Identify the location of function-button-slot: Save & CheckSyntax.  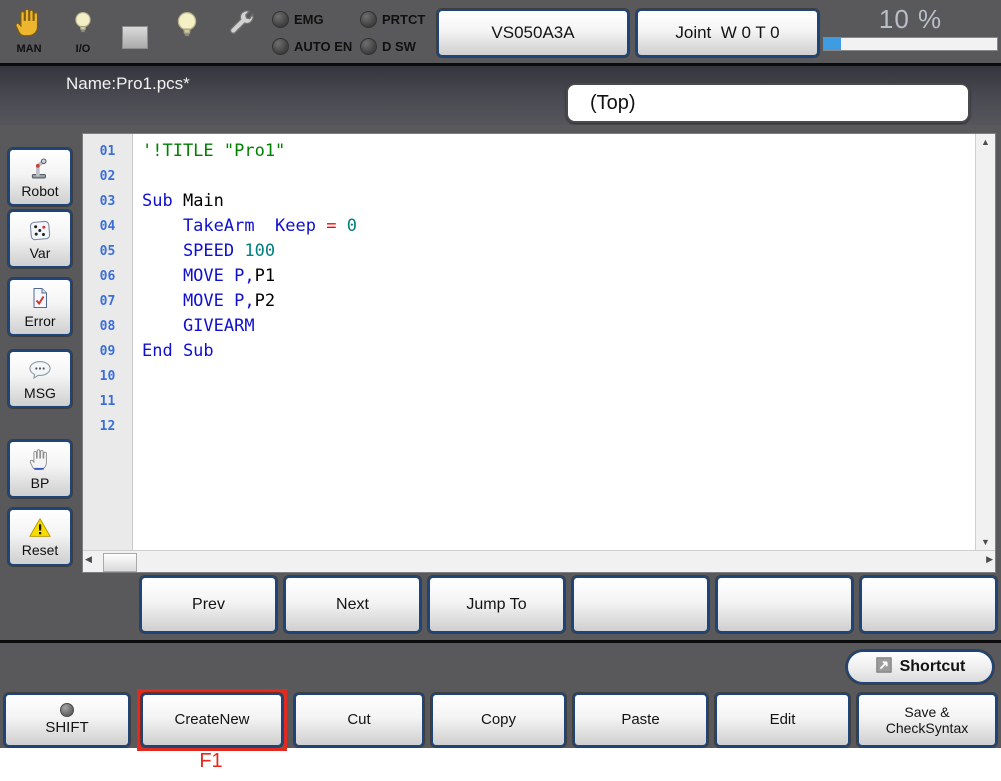
(927, 720).